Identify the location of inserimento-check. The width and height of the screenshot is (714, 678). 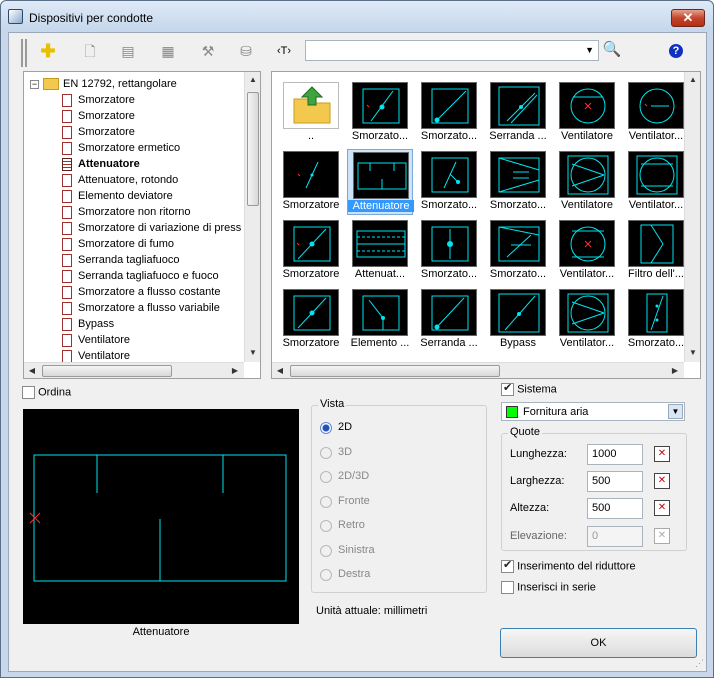
(507, 565).